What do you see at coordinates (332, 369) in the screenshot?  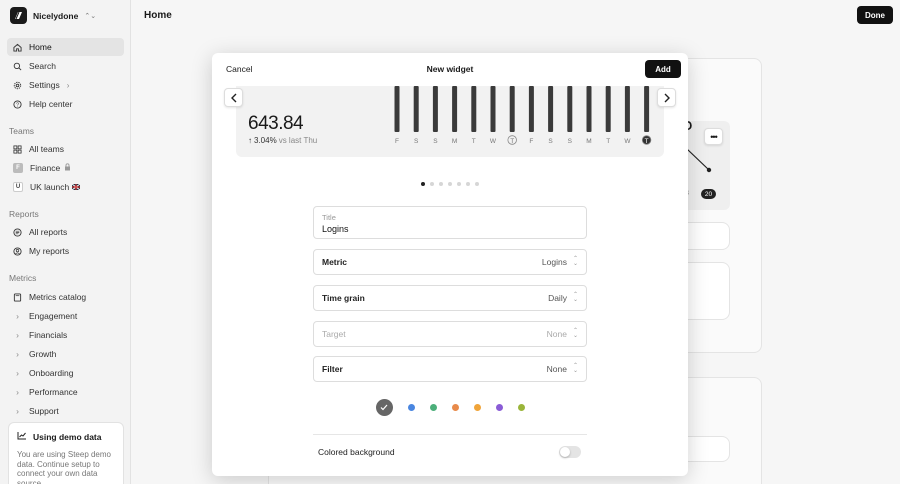 I see `filter-select-label: Filter` at bounding box center [332, 369].